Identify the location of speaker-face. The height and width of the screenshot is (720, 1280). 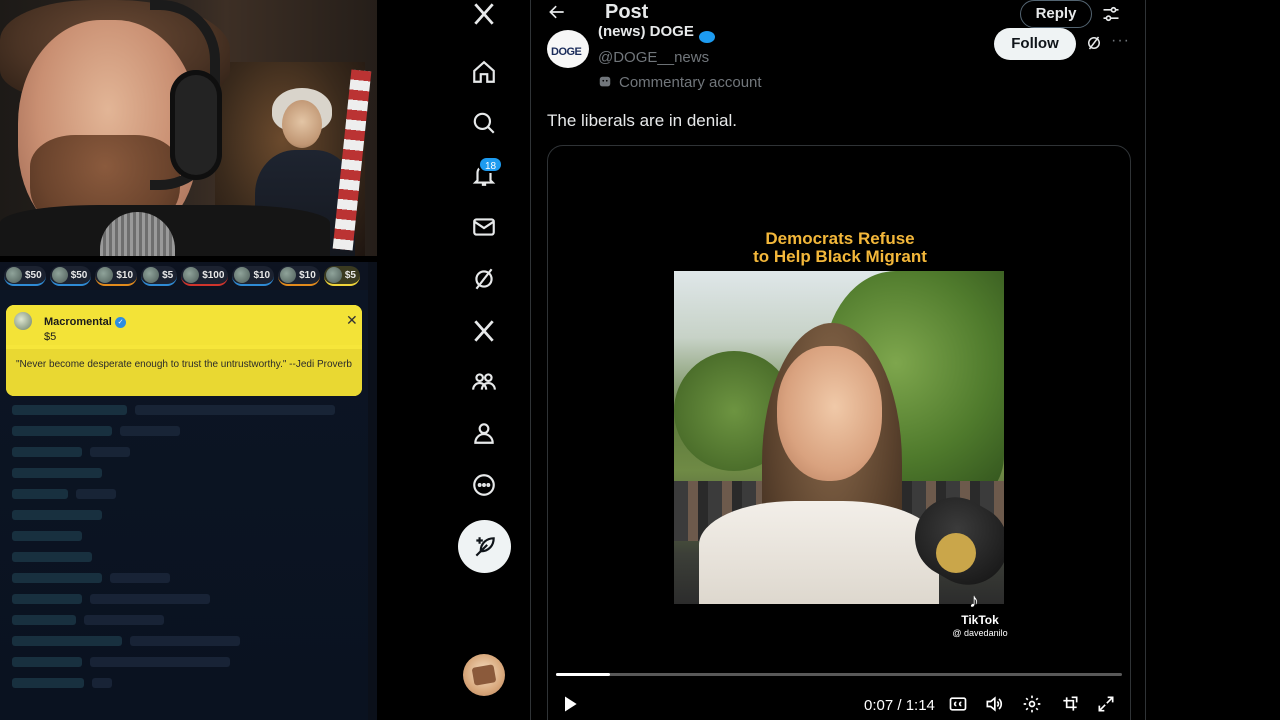
(829, 413).